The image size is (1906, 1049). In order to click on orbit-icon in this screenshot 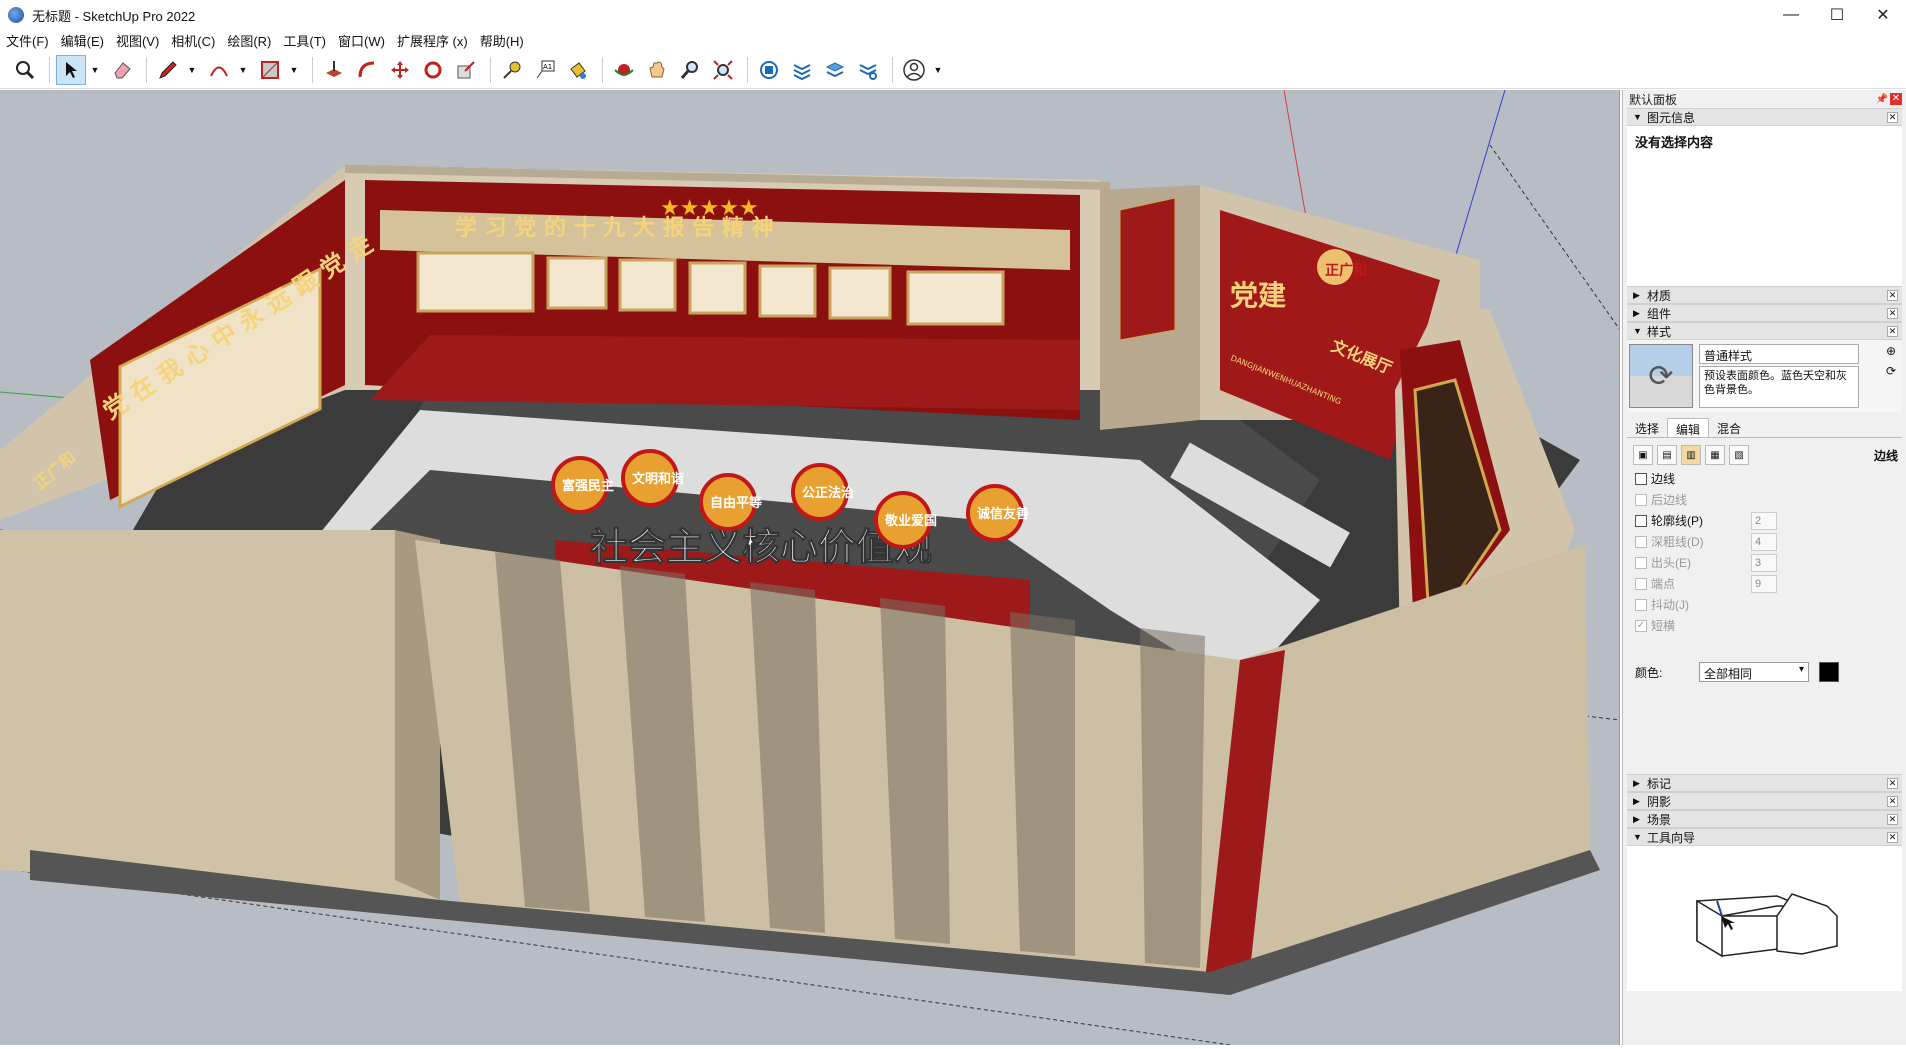, I will do `click(624, 70)`.